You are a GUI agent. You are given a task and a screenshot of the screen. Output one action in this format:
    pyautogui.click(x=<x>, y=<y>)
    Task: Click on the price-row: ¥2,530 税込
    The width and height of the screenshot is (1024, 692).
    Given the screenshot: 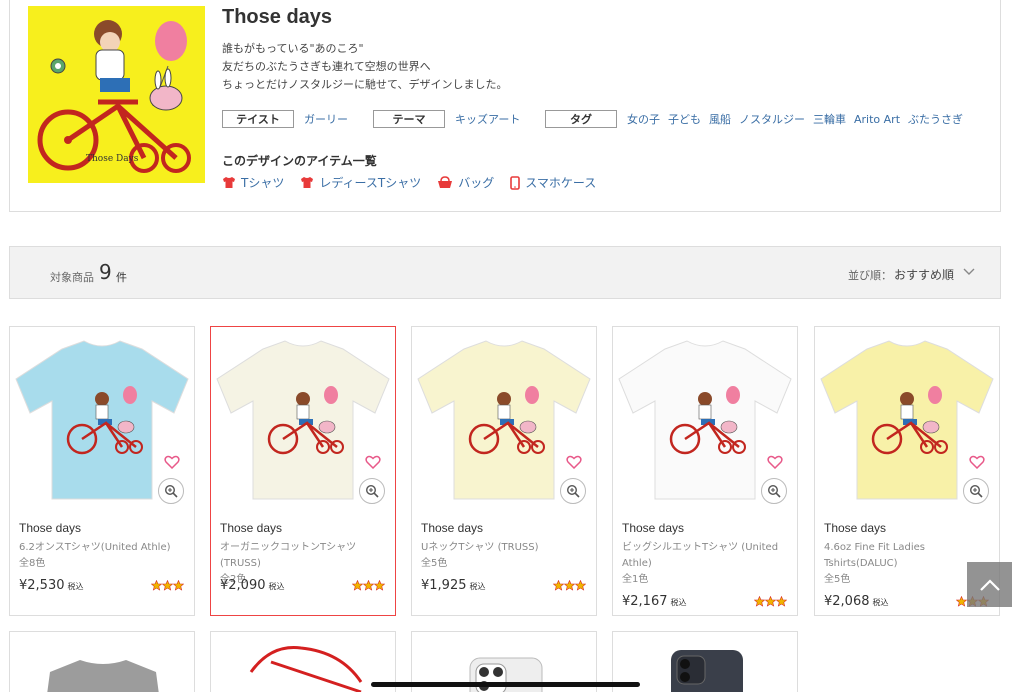 What is the action you would take?
    pyautogui.click(x=51, y=585)
    